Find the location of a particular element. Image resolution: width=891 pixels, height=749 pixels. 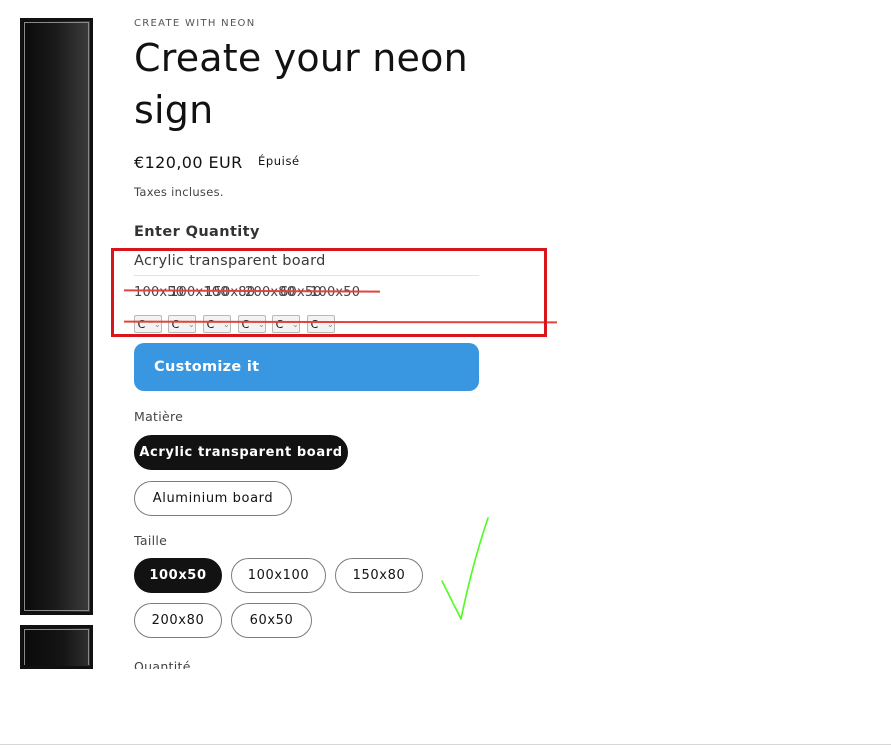

enter-quantity-heading: Enter Quantity is located at coordinates (197, 232).